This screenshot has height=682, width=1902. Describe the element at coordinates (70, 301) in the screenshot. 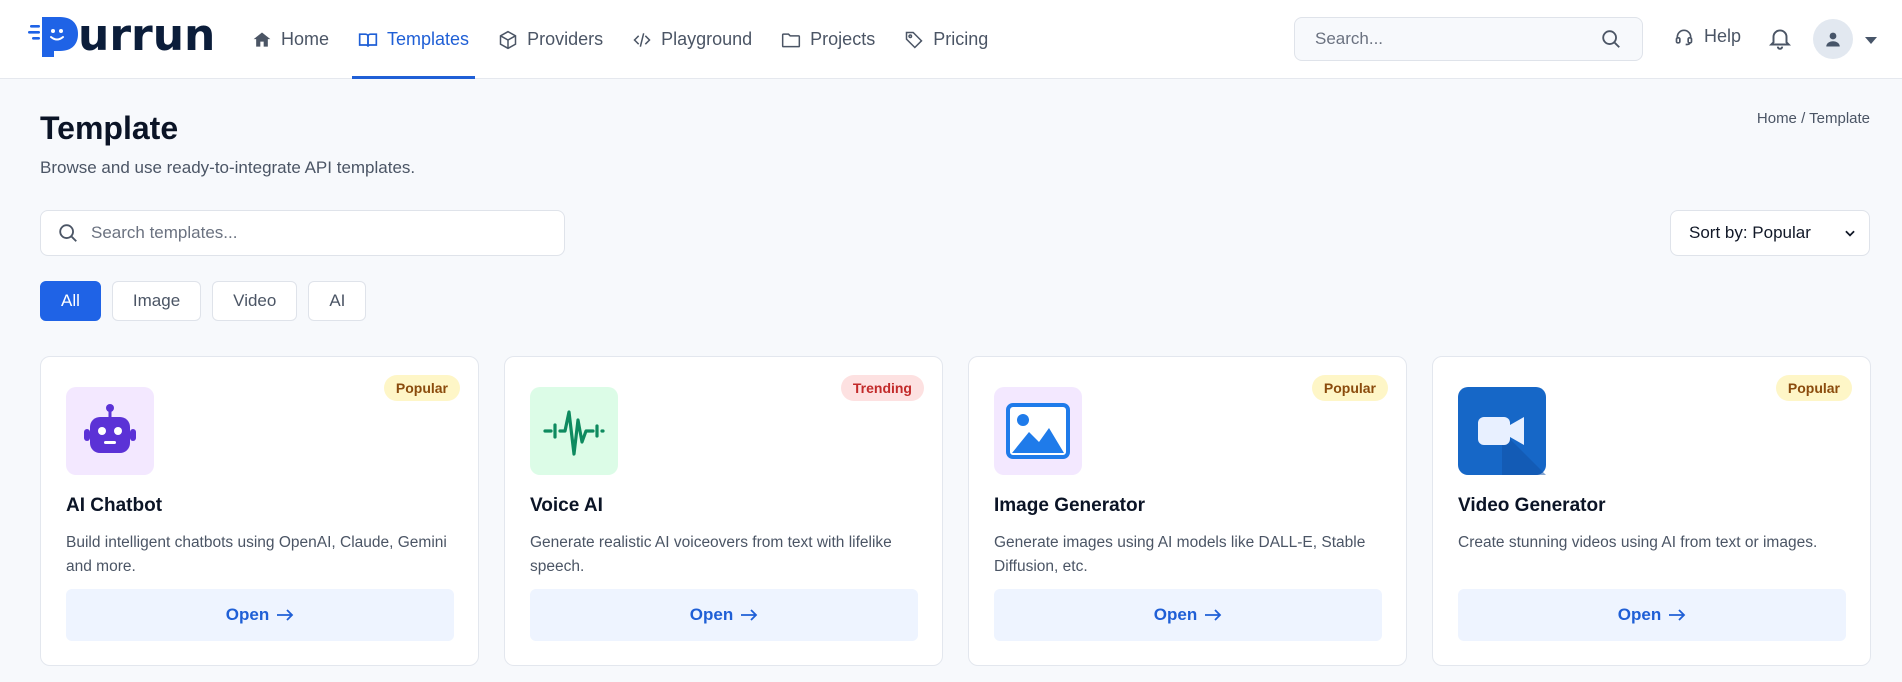

I see `filter-all: All` at that location.